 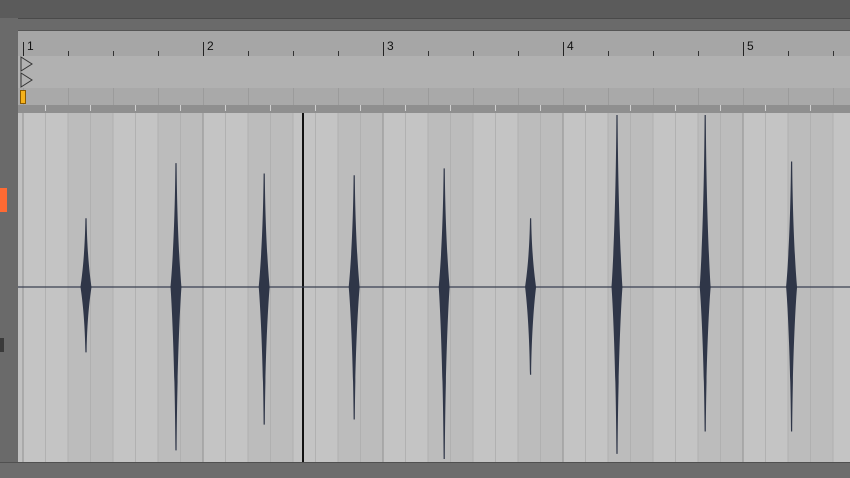 I want to click on gain-indicator, so click(x=3, y=200).